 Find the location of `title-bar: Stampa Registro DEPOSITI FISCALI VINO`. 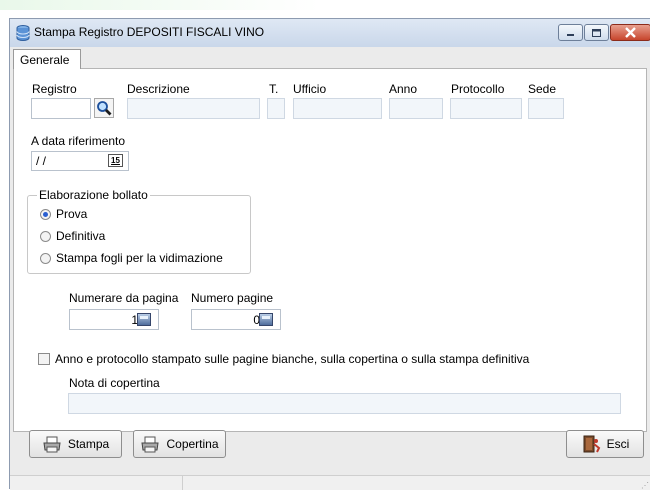

title-bar: Stampa Registro DEPOSITI FISCALI VINO is located at coordinates (330, 33).